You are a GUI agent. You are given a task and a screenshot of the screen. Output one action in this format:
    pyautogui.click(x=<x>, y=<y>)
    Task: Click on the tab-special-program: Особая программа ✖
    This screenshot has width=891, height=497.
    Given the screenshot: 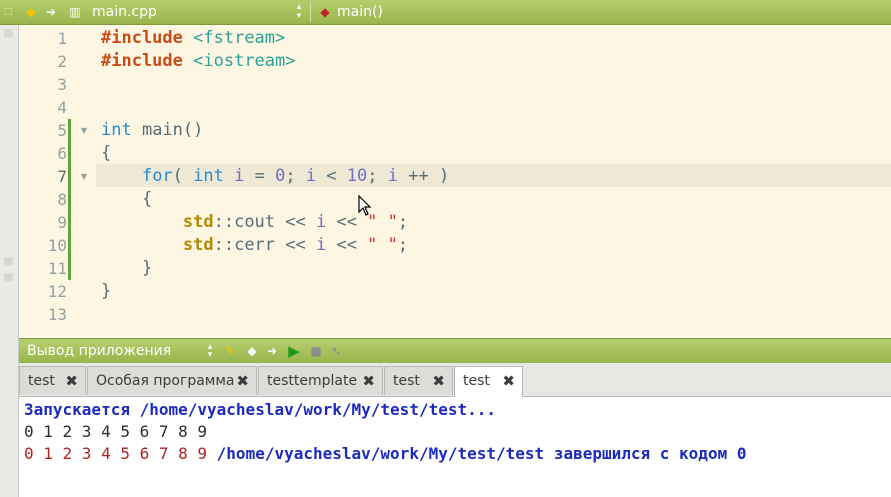 What is the action you would take?
    pyautogui.click(x=172, y=380)
    